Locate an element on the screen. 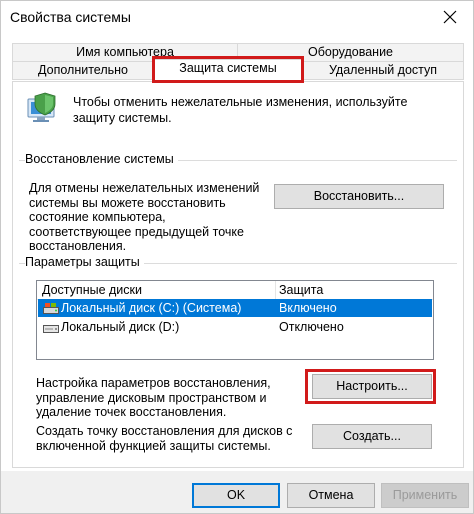 The width and height of the screenshot is (474, 514). window-title: Свойства системы is located at coordinates (70, 17).